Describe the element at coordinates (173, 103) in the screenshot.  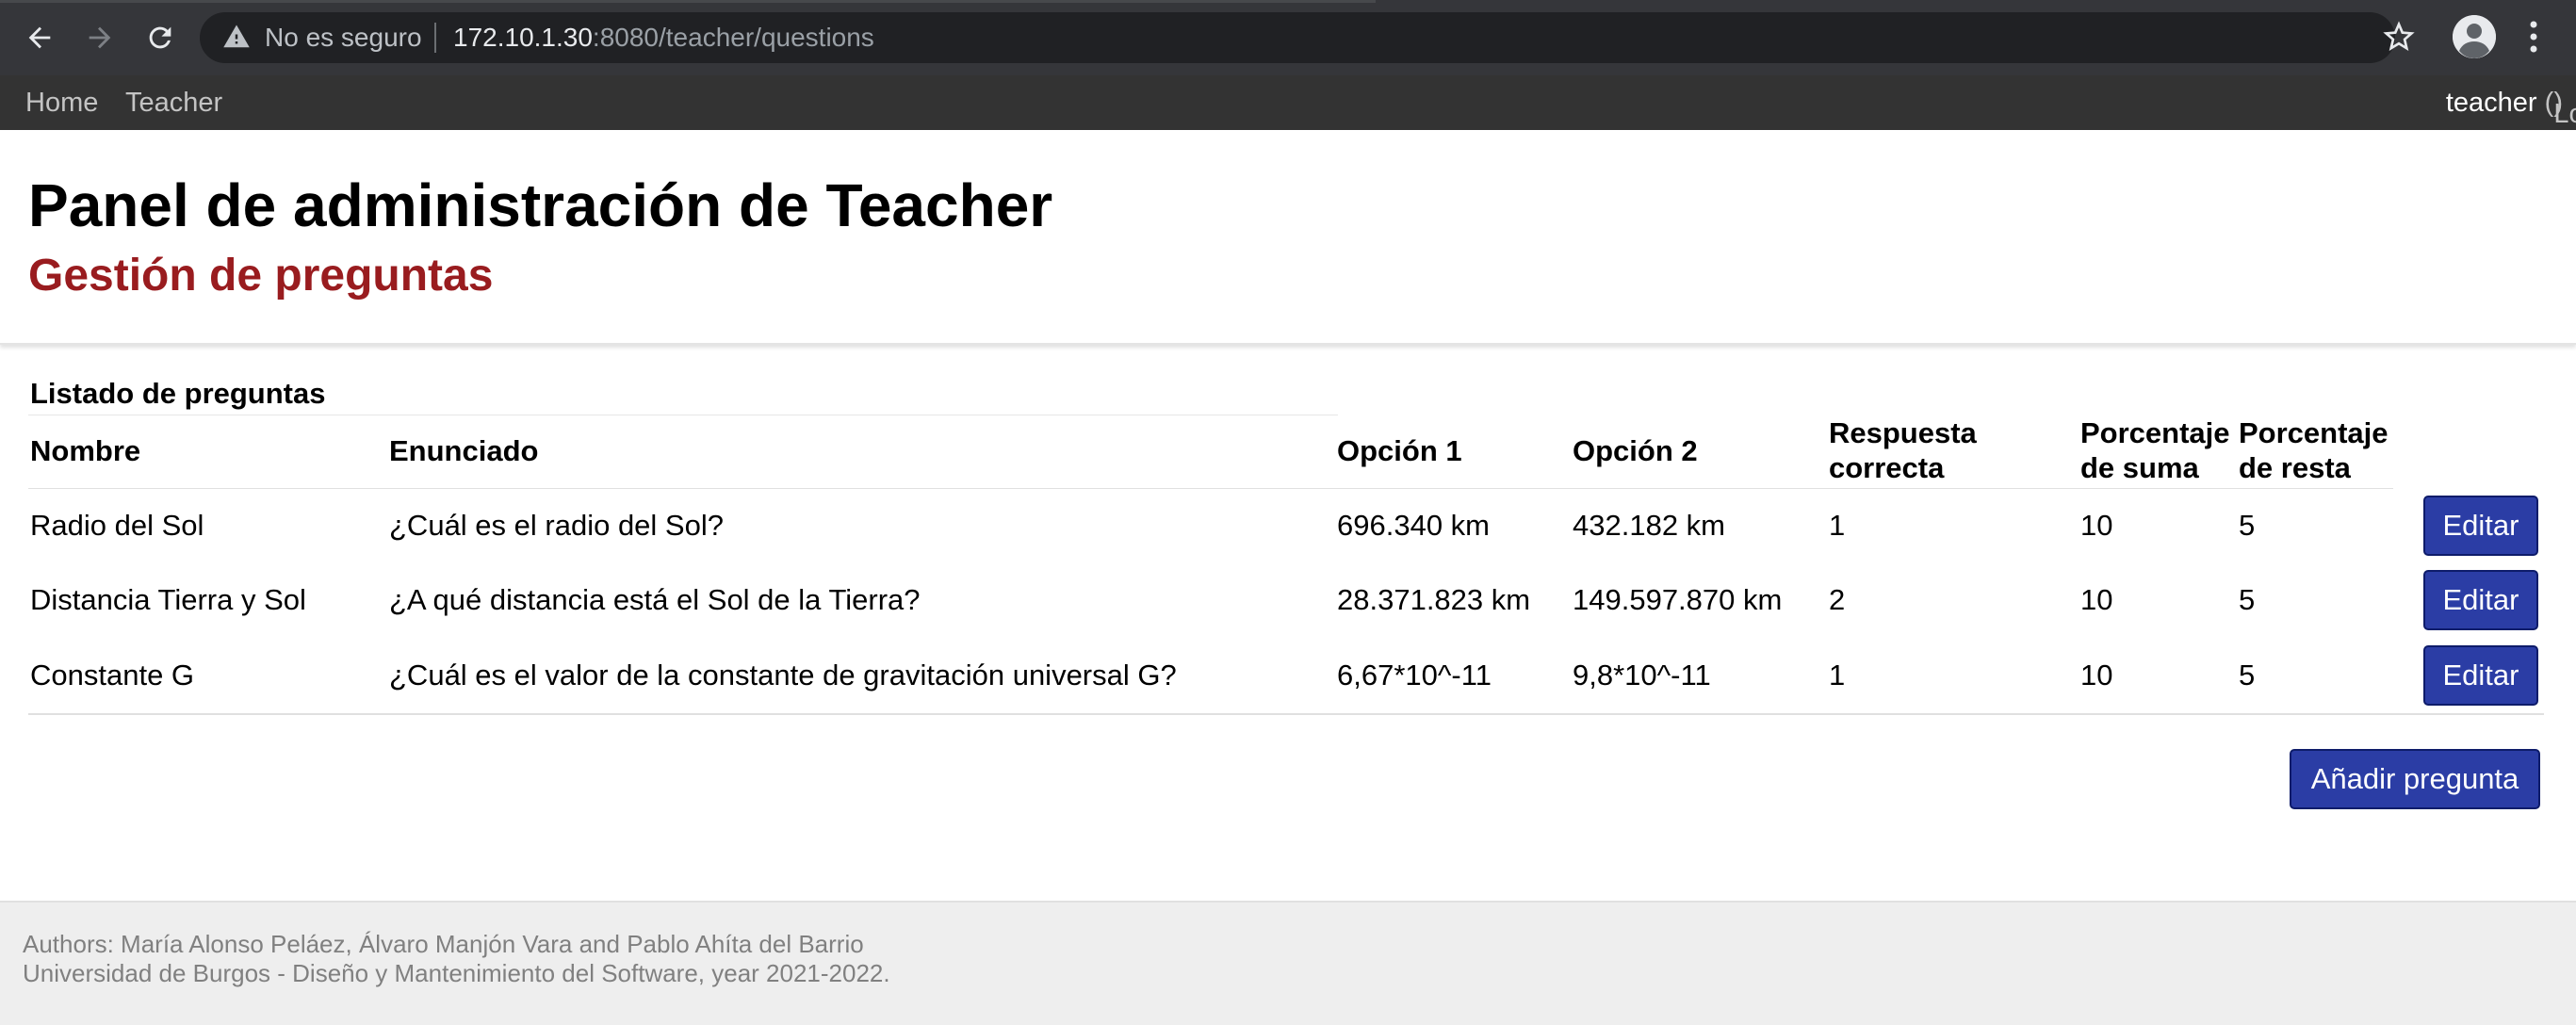
I see `nav-link-teacher: Teacher` at that location.